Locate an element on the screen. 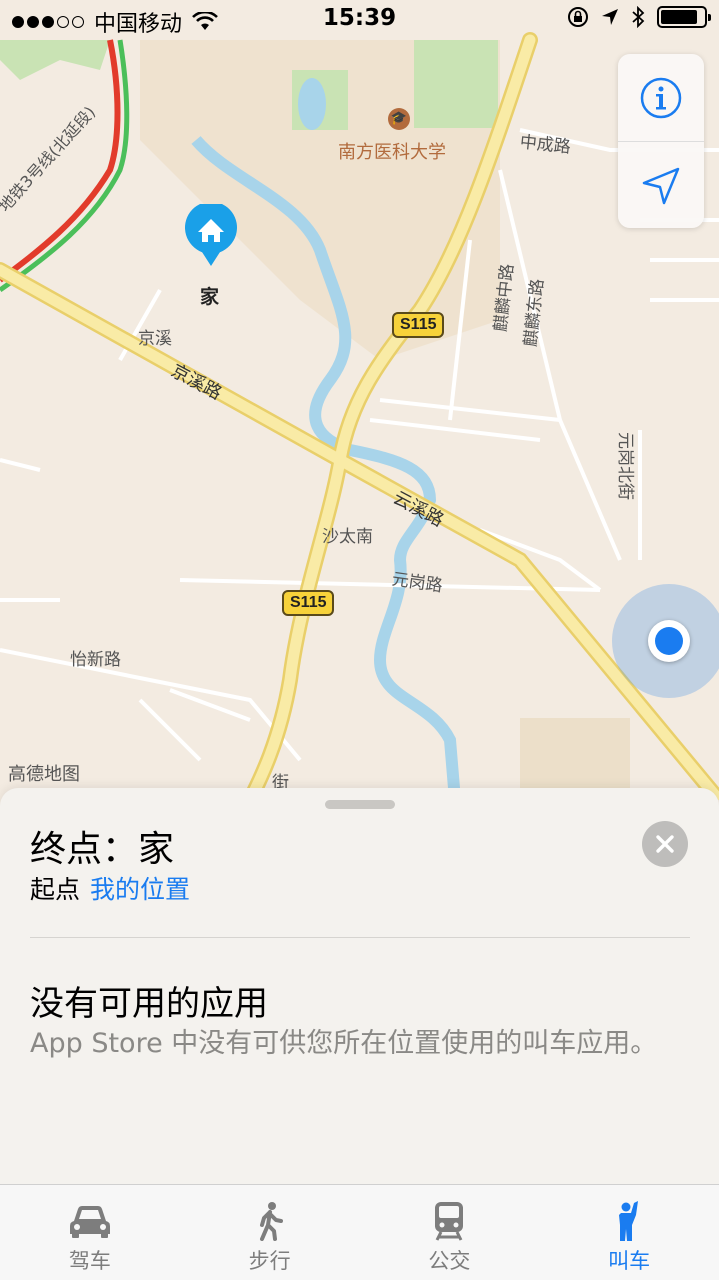  locate-me-button is located at coordinates (661, 185).